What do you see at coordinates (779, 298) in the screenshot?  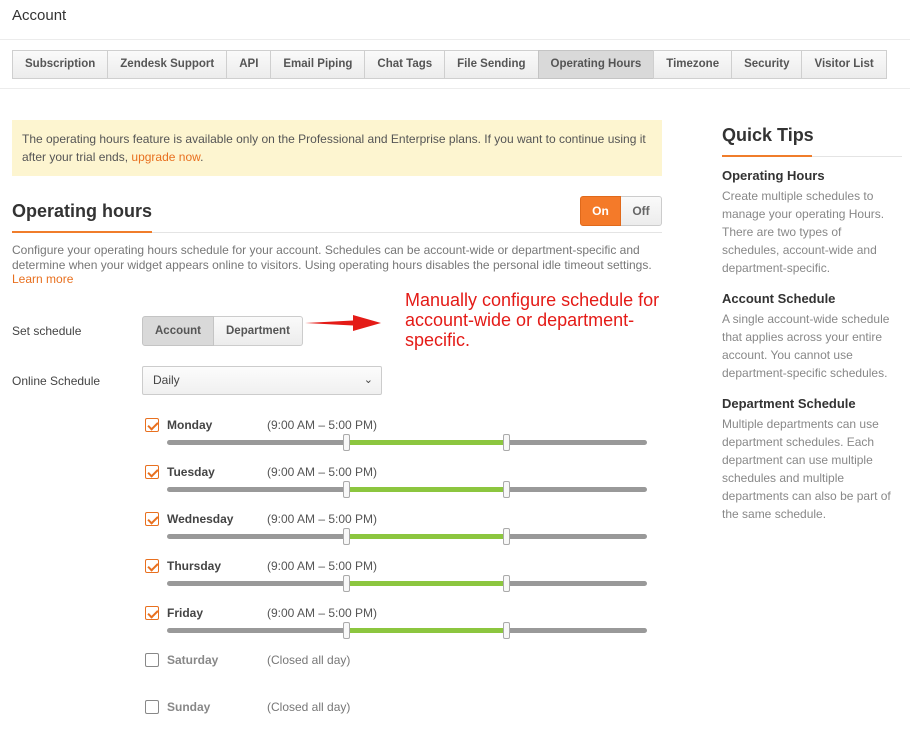 I see `tip-heading: Account Schedule` at bounding box center [779, 298].